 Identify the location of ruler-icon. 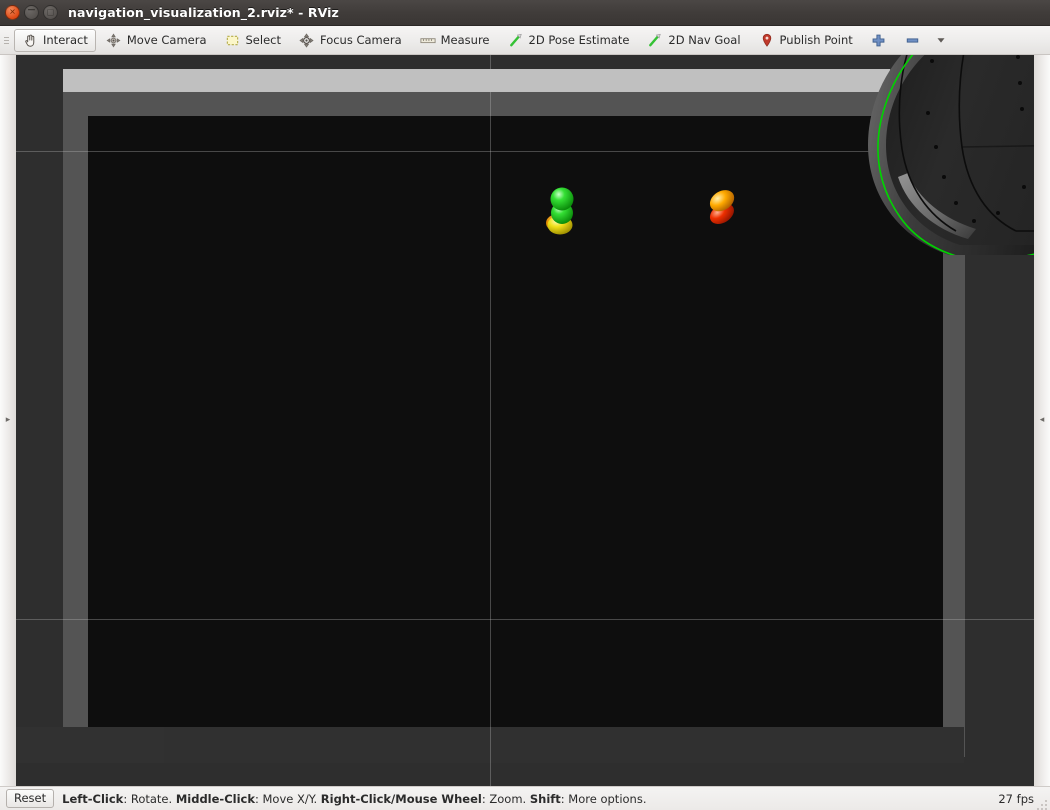
(428, 40).